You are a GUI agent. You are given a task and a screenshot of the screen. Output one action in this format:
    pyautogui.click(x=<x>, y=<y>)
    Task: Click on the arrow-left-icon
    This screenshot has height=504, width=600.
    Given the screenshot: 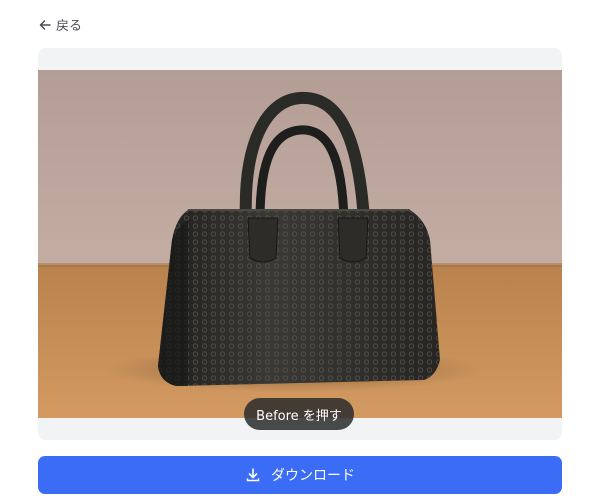 What is the action you would take?
    pyautogui.click(x=45, y=25)
    